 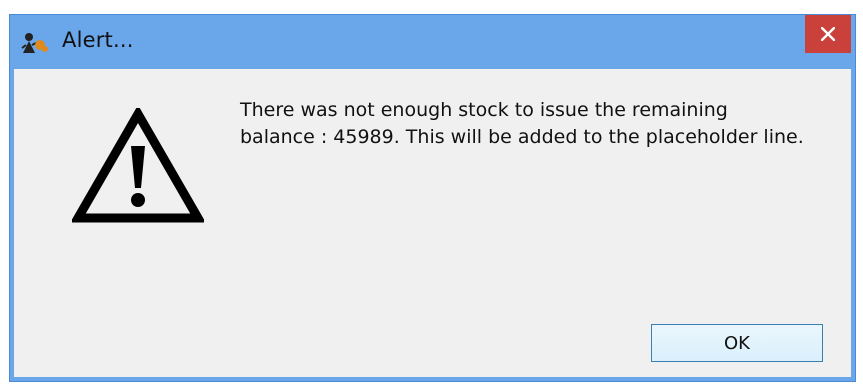 I want to click on close-icon, so click(x=828, y=34).